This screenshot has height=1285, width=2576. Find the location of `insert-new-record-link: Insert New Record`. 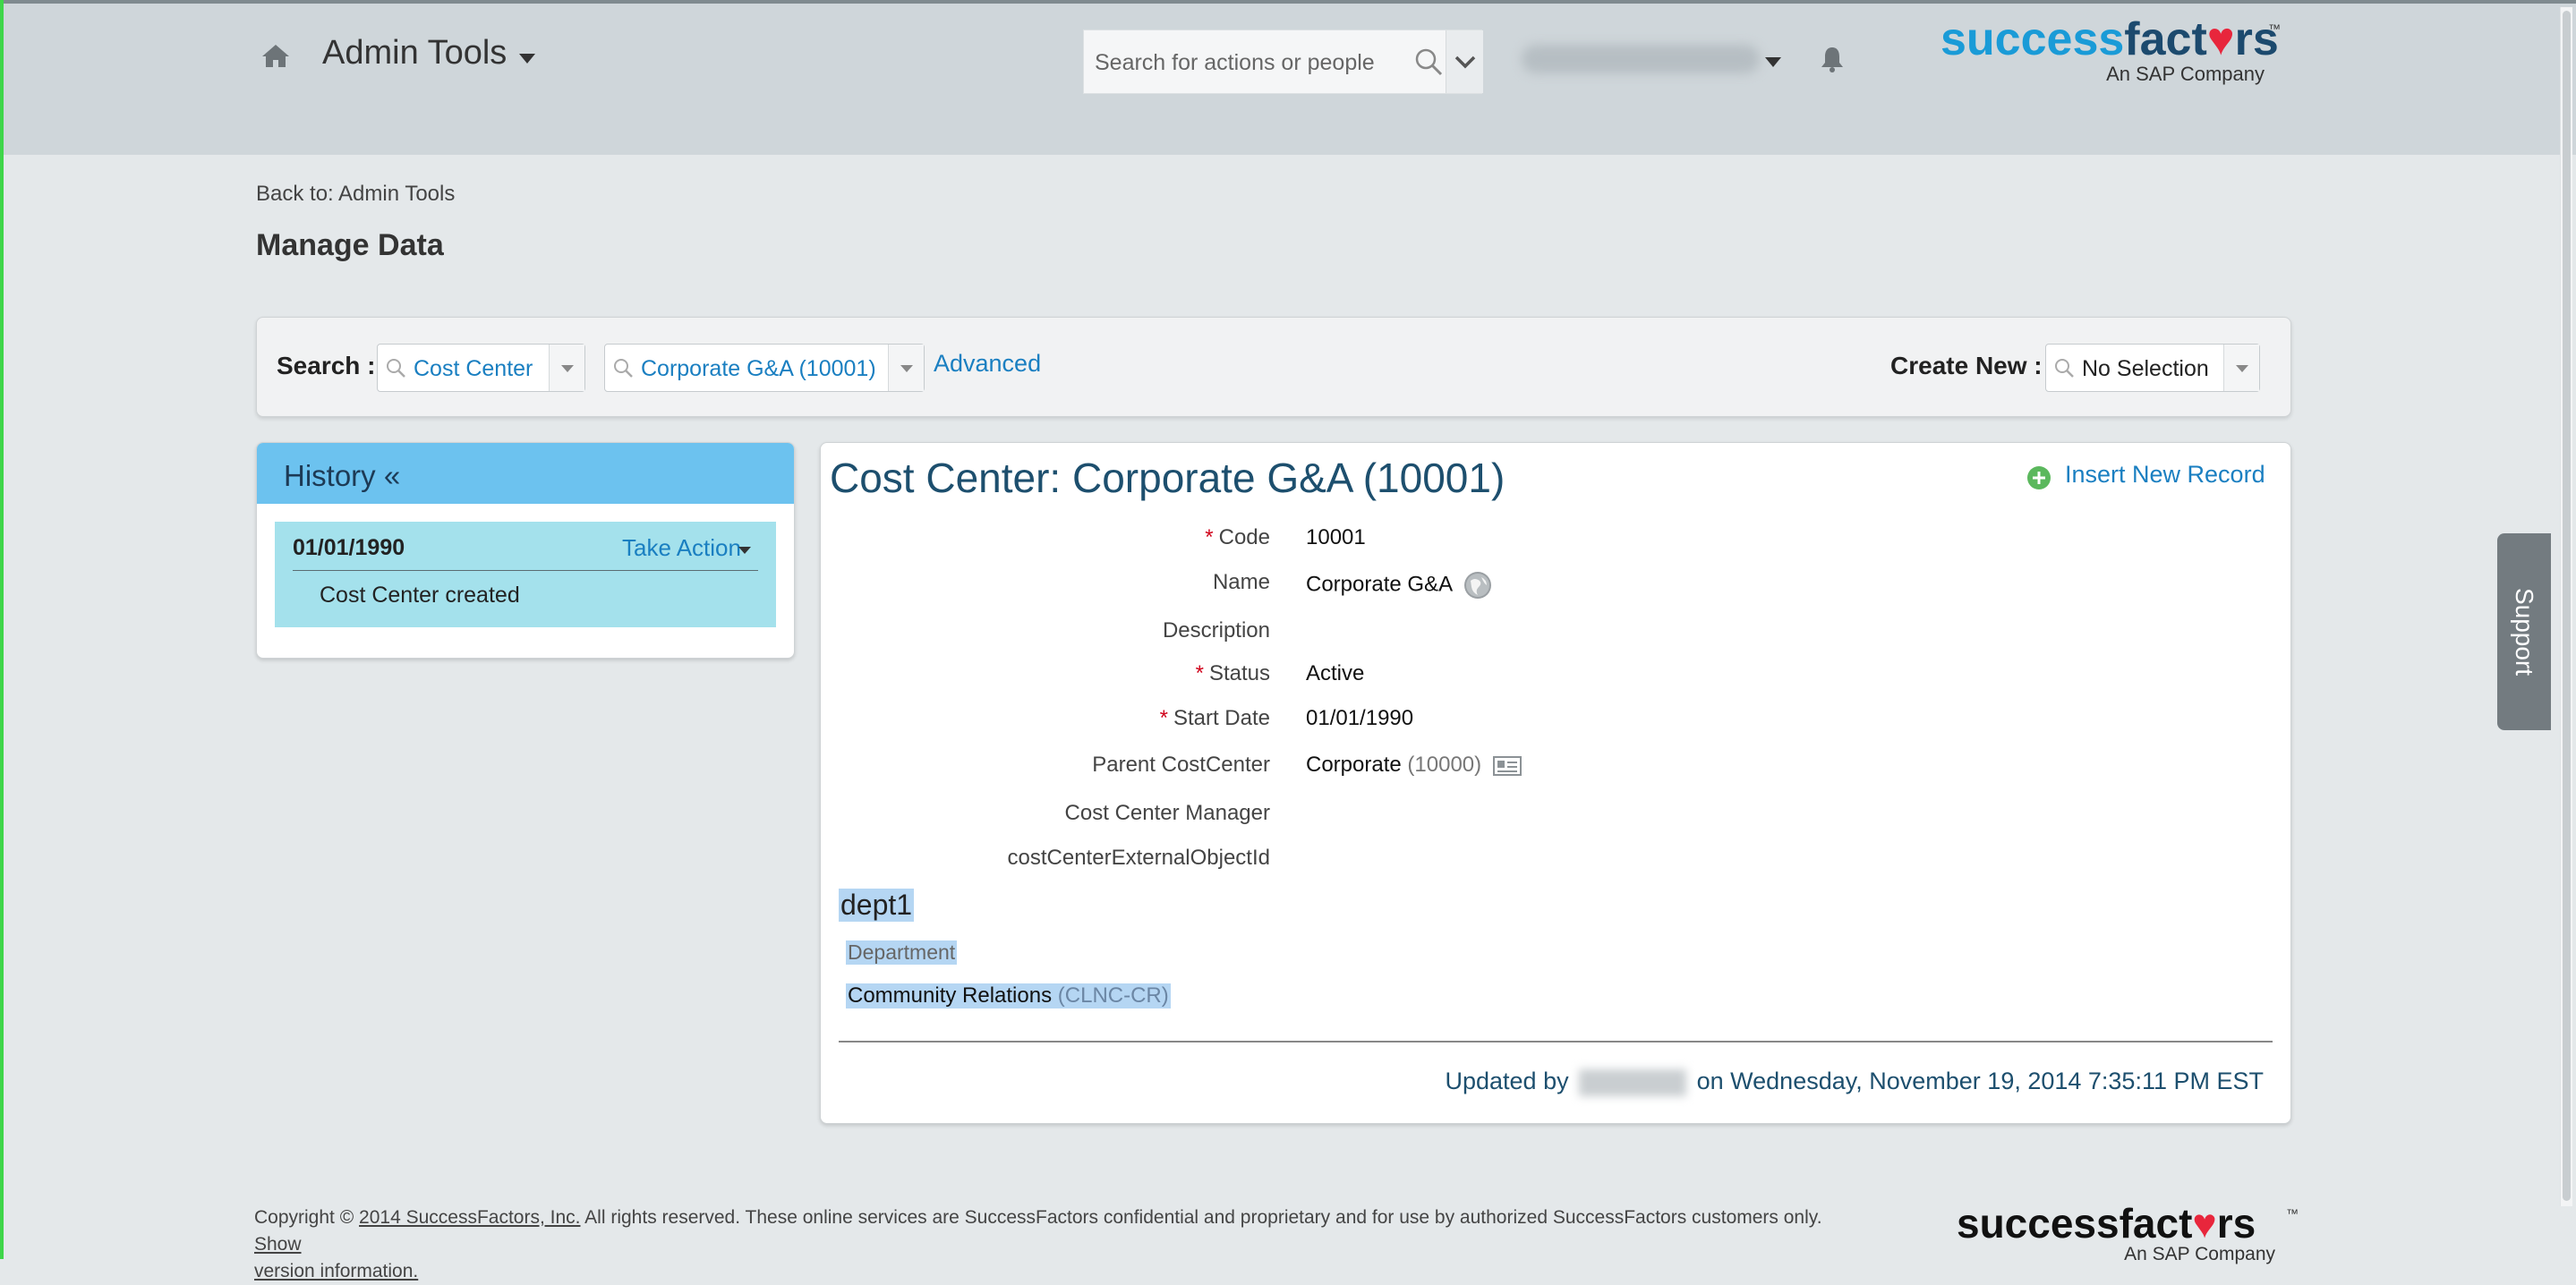

insert-new-record-link: Insert New Record is located at coordinates (2165, 475).